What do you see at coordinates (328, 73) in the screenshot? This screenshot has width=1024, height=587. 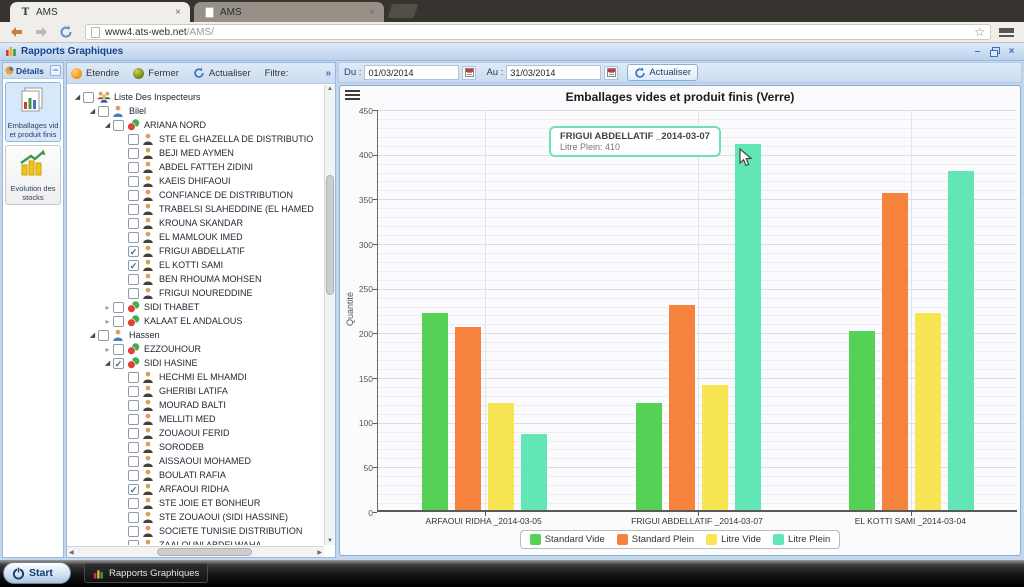 I see `overflow-chevron-icon: »` at bounding box center [328, 73].